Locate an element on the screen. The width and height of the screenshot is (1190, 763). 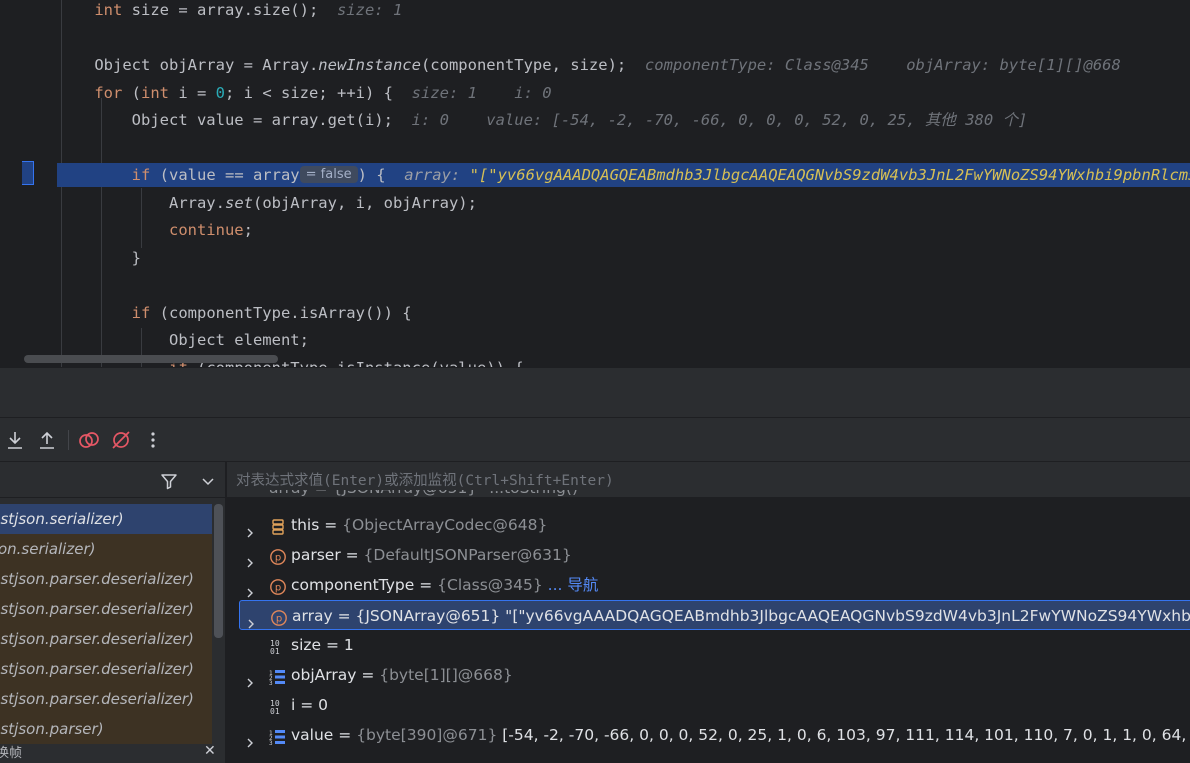
frames-scrollbar is located at coordinates (218, 571).